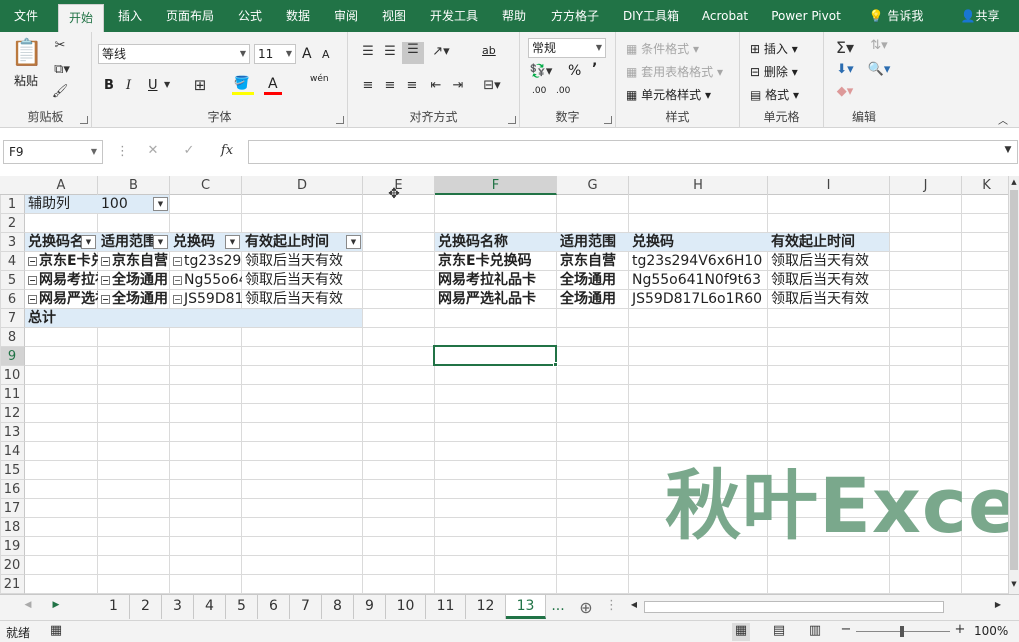 The width and height of the screenshot is (1019, 642). Describe the element at coordinates (12, 318) in the screenshot. I see `row-header-7: 7` at that location.